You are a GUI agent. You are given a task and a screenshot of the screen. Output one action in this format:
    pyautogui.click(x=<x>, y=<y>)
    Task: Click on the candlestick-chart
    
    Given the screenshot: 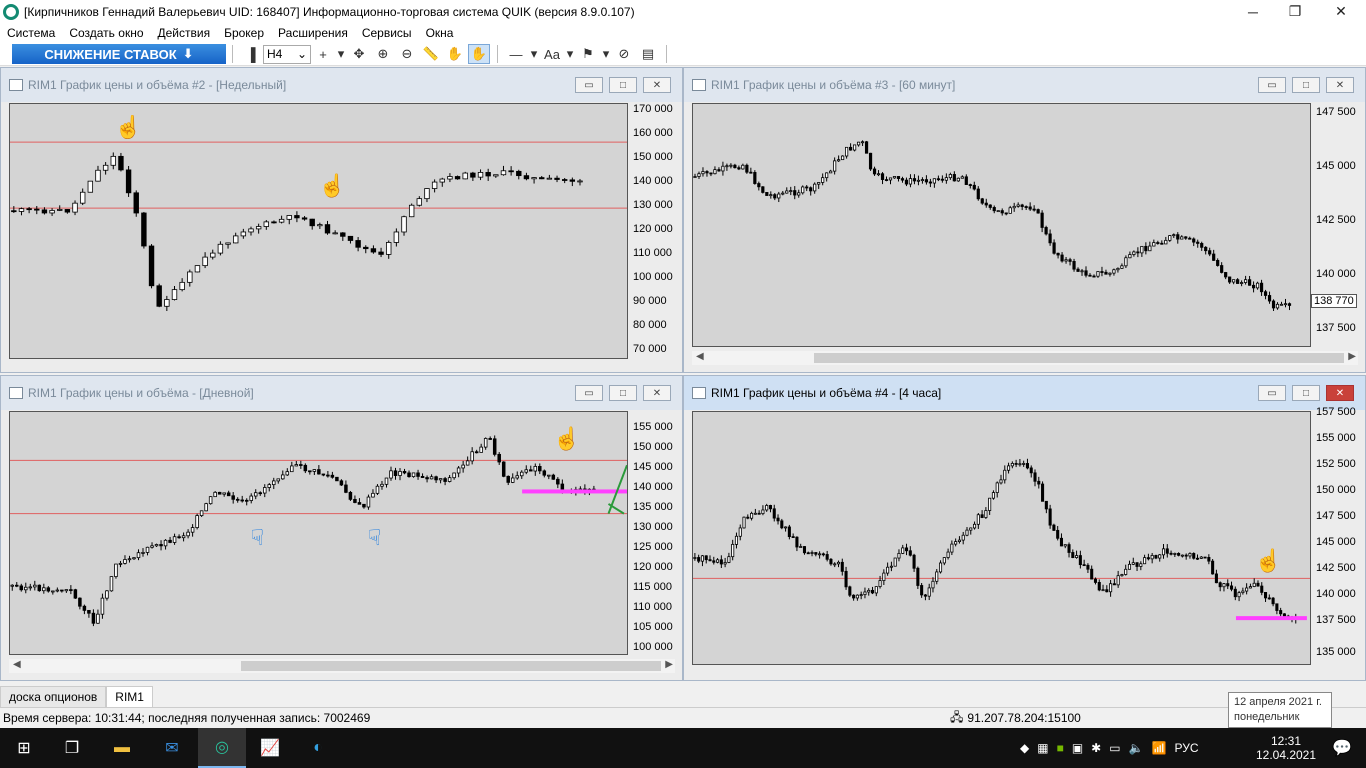 What is the action you would take?
    pyautogui.click(x=1001, y=225)
    